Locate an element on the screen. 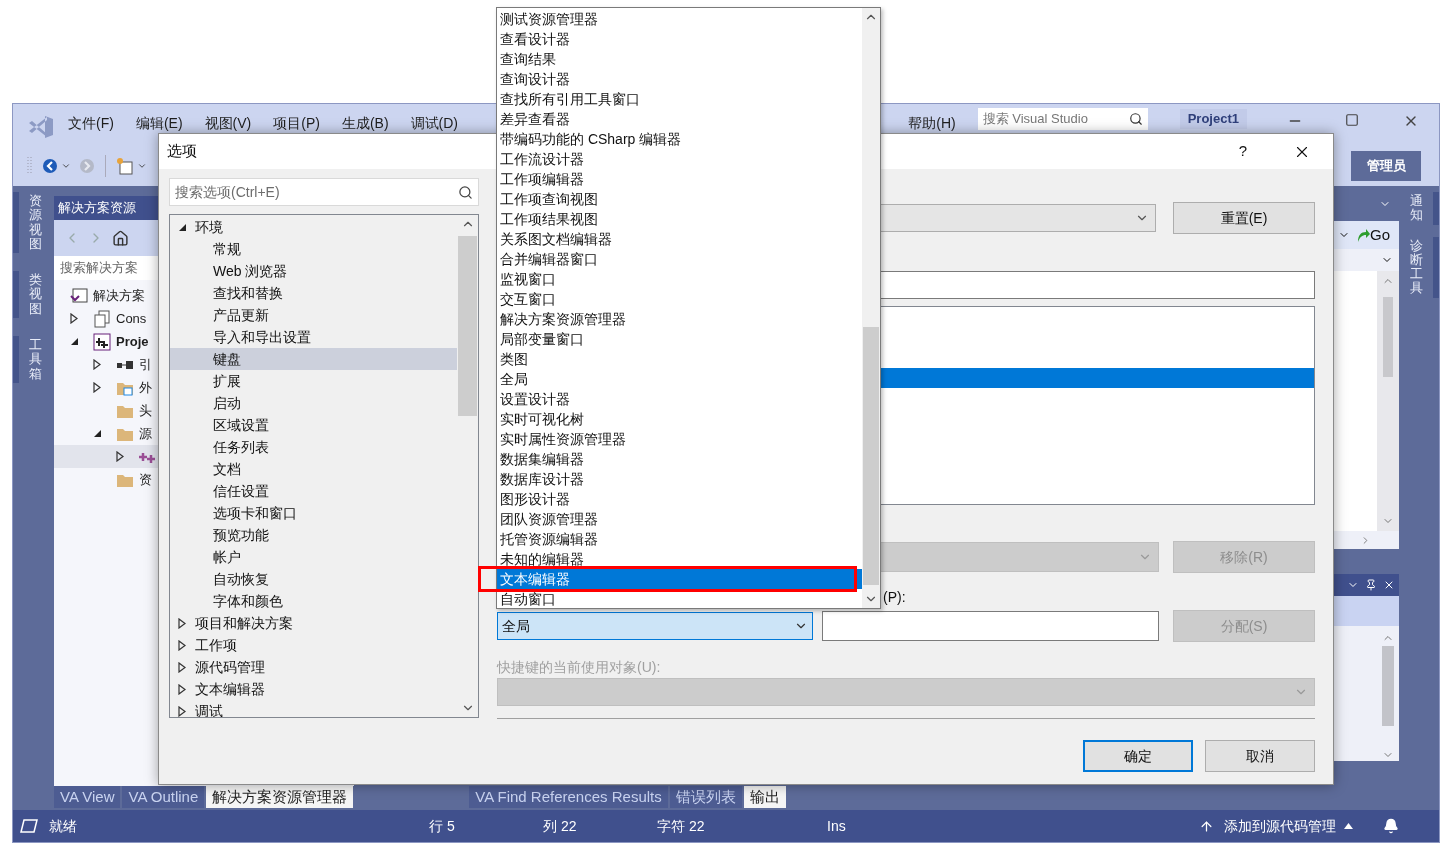 This screenshot has height=854, width=1451. new-project-icon is located at coordinates (125, 166).